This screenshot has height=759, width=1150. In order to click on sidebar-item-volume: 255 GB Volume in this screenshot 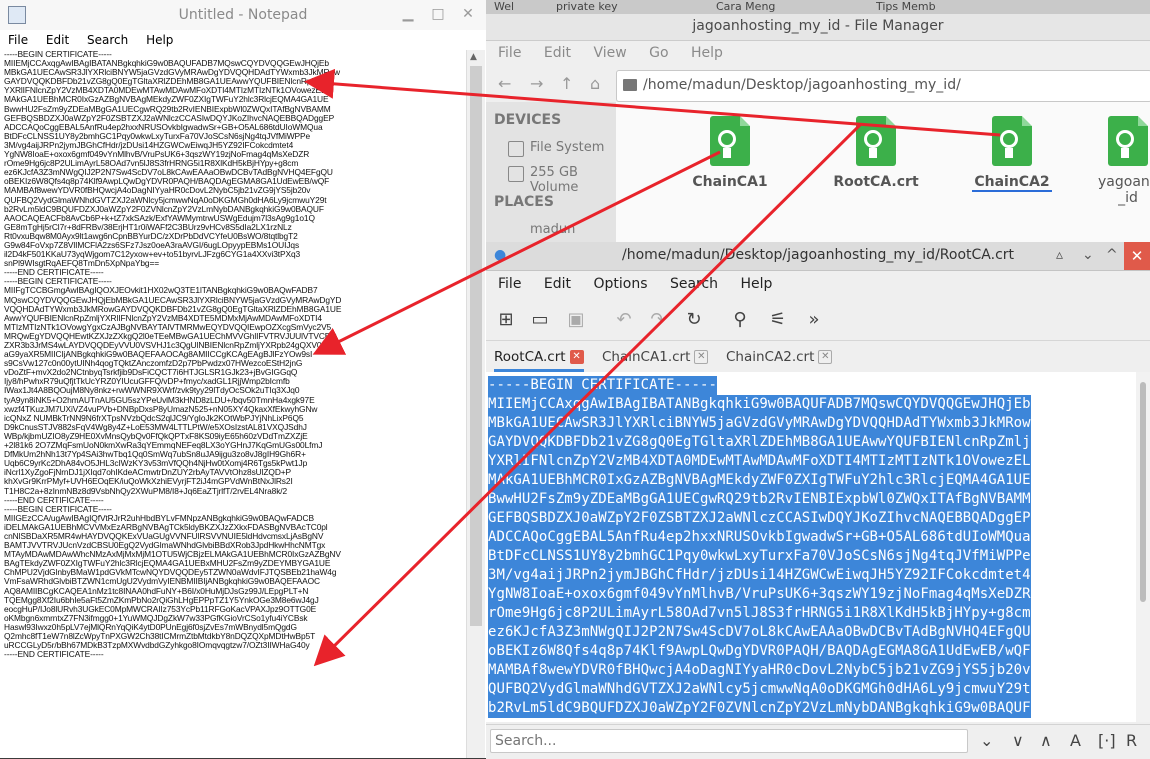, I will do `click(573, 180)`.